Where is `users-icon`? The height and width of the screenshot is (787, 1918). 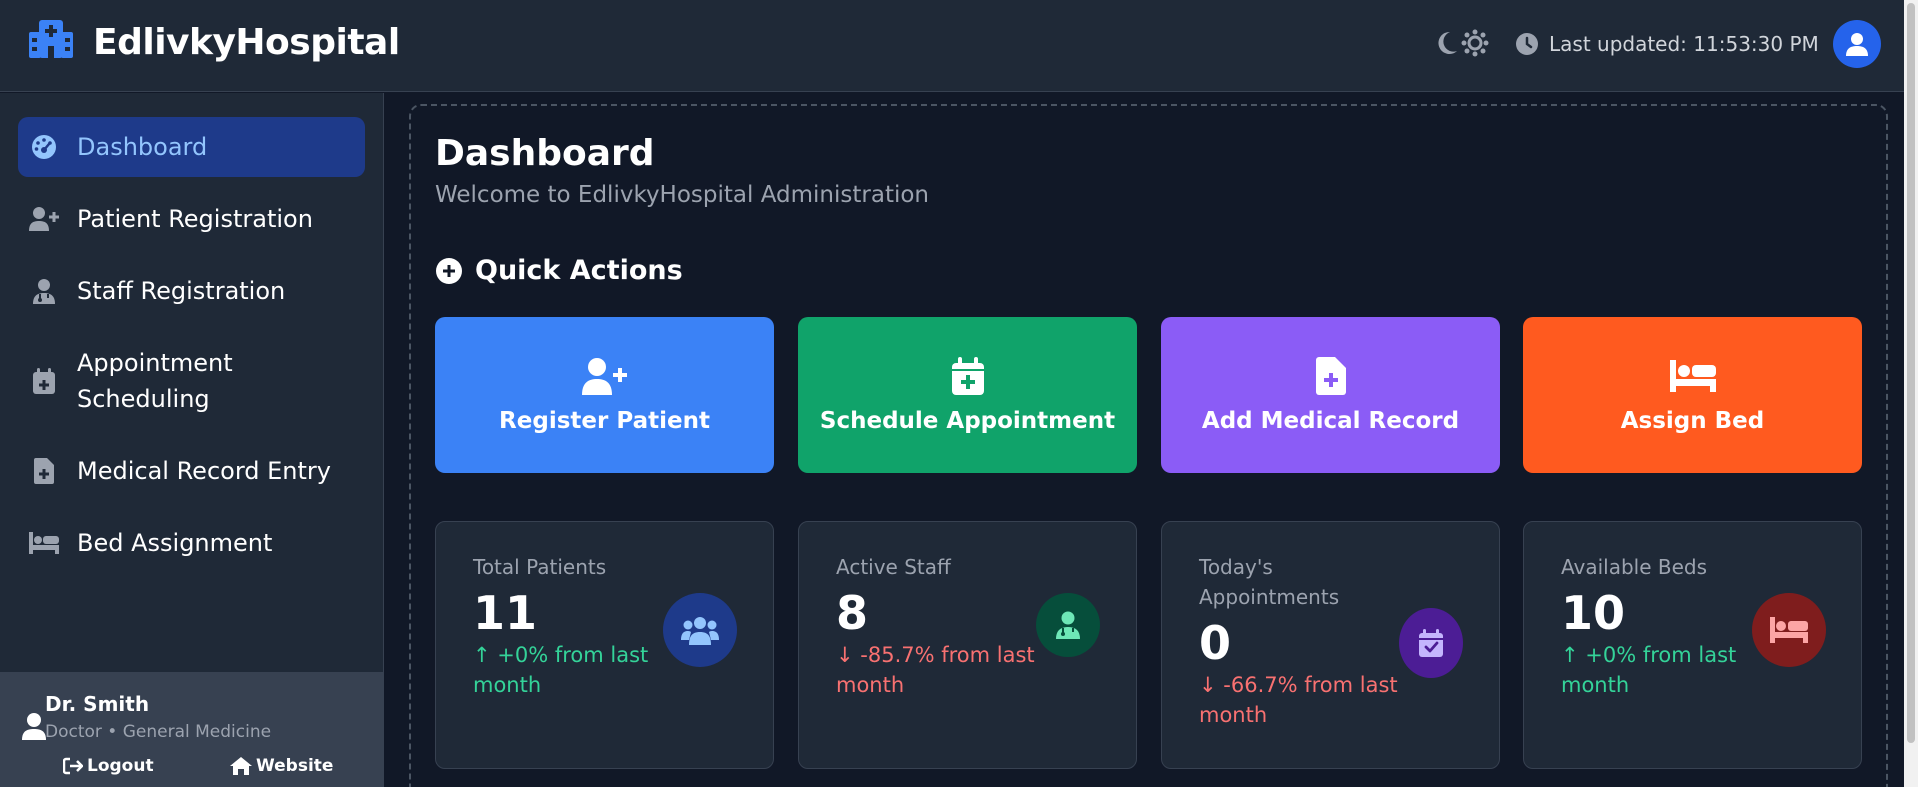
users-icon is located at coordinates (700, 630).